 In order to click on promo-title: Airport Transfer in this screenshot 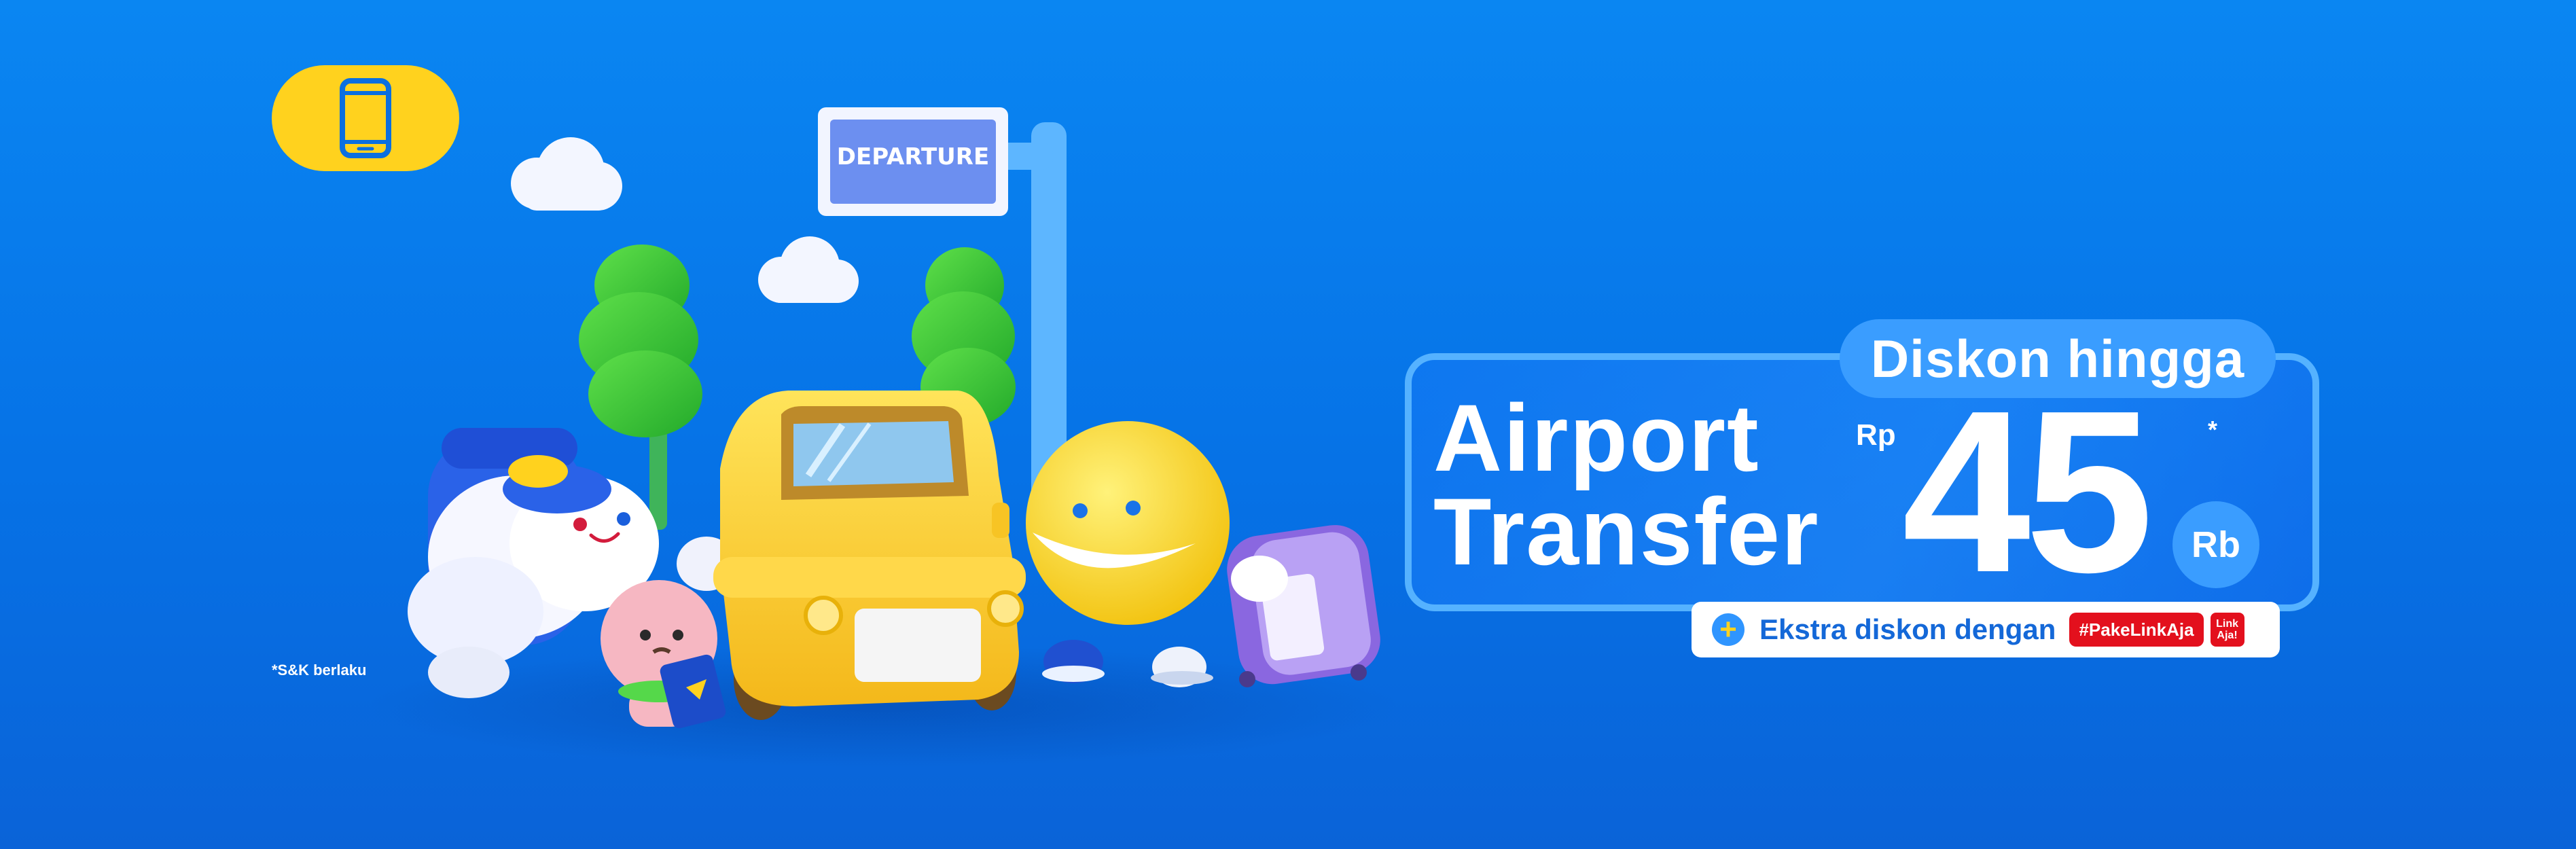, I will do `click(1626, 485)`.